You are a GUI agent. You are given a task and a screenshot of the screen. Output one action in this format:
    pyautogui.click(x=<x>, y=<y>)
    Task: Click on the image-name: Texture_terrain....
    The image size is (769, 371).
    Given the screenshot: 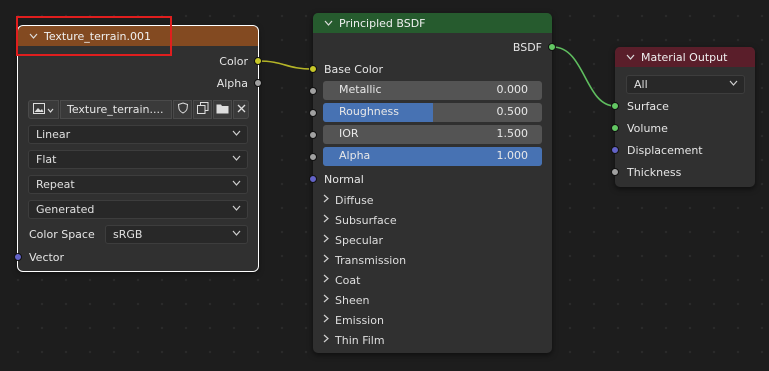 What is the action you would take?
    pyautogui.click(x=115, y=109)
    